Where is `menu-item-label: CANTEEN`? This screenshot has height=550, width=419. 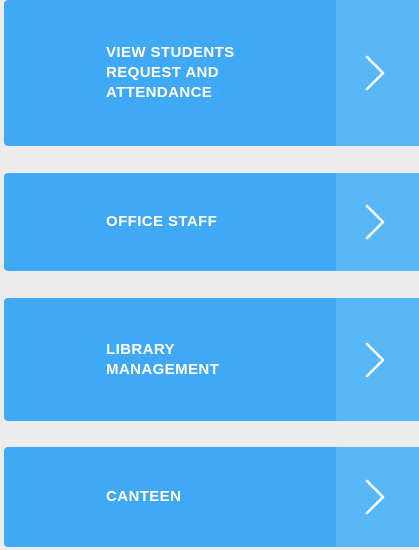
menu-item-label: CANTEEN is located at coordinates (144, 496).